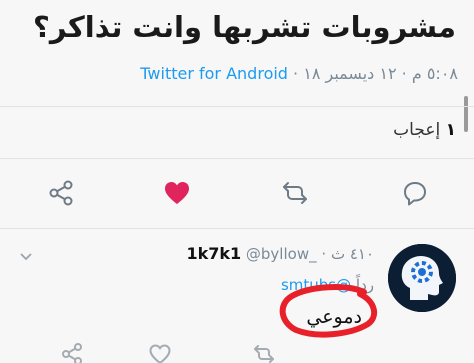 This screenshot has height=363, width=474. What do you see at coordinates (26, 256) in the screenshot?
I see `chevron-down-icon` at bounding box center [26, 256].